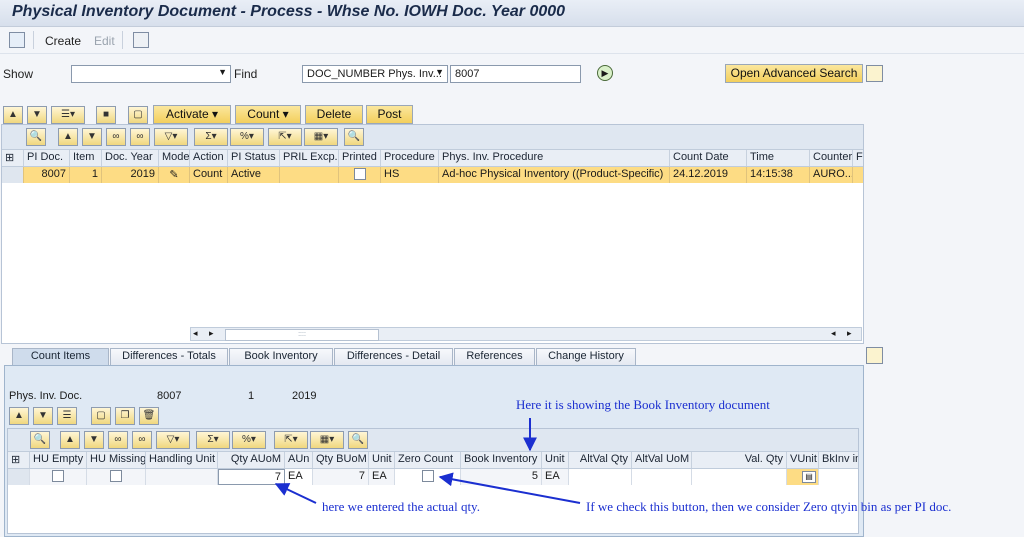 This screenshot has width=1024, height=537. I want to click on arrow-to-zero-count, so click(509, 488).